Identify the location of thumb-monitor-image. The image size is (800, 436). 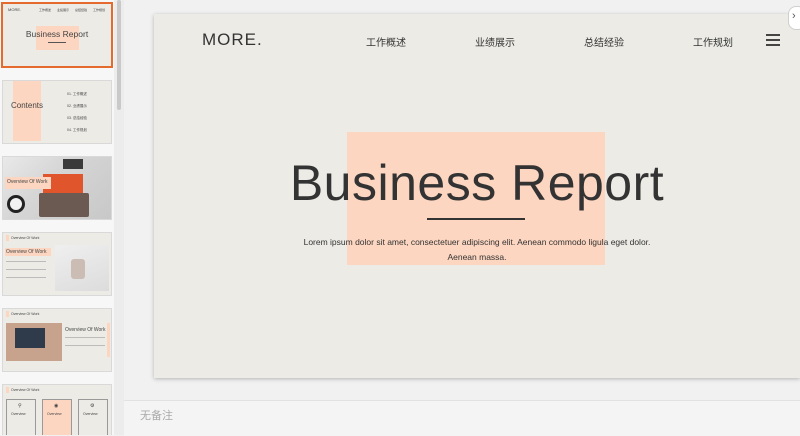
(30, 338).